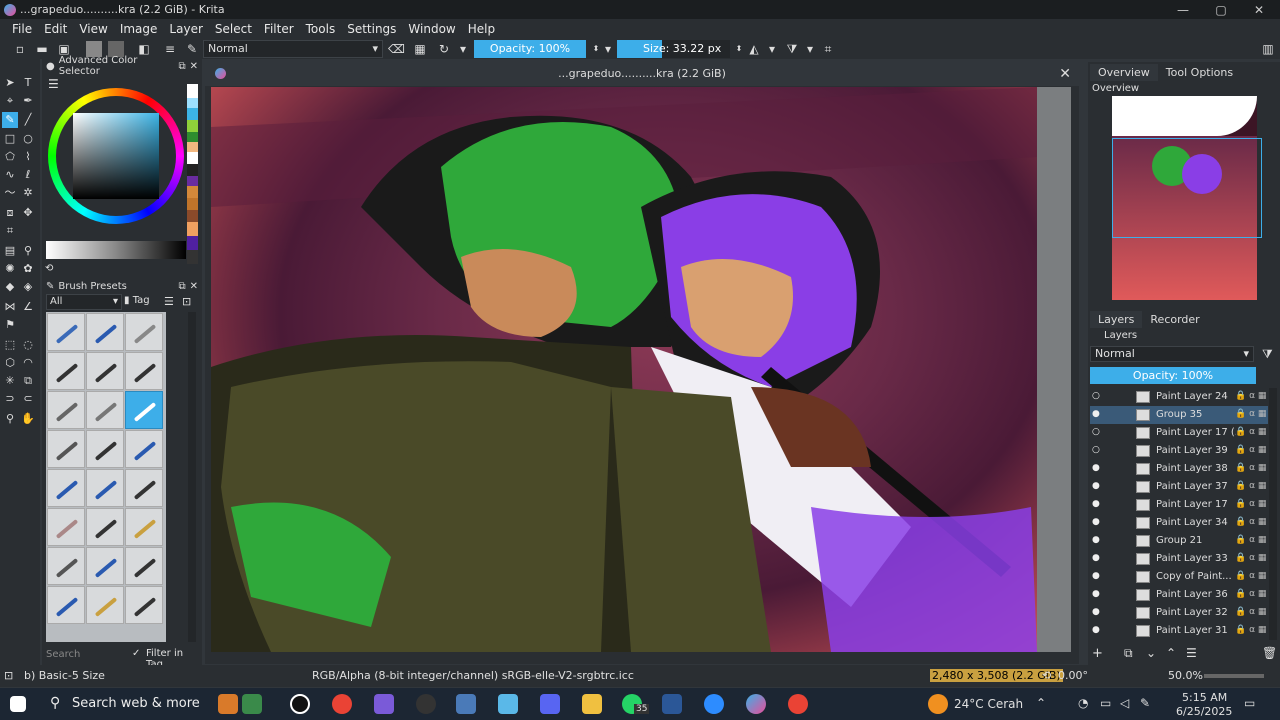 The image size is (1280, 720). What do you see at coordinates (384, 704) in the screenshot?
I see `copilot-icon` at bounding box center [384, 704].